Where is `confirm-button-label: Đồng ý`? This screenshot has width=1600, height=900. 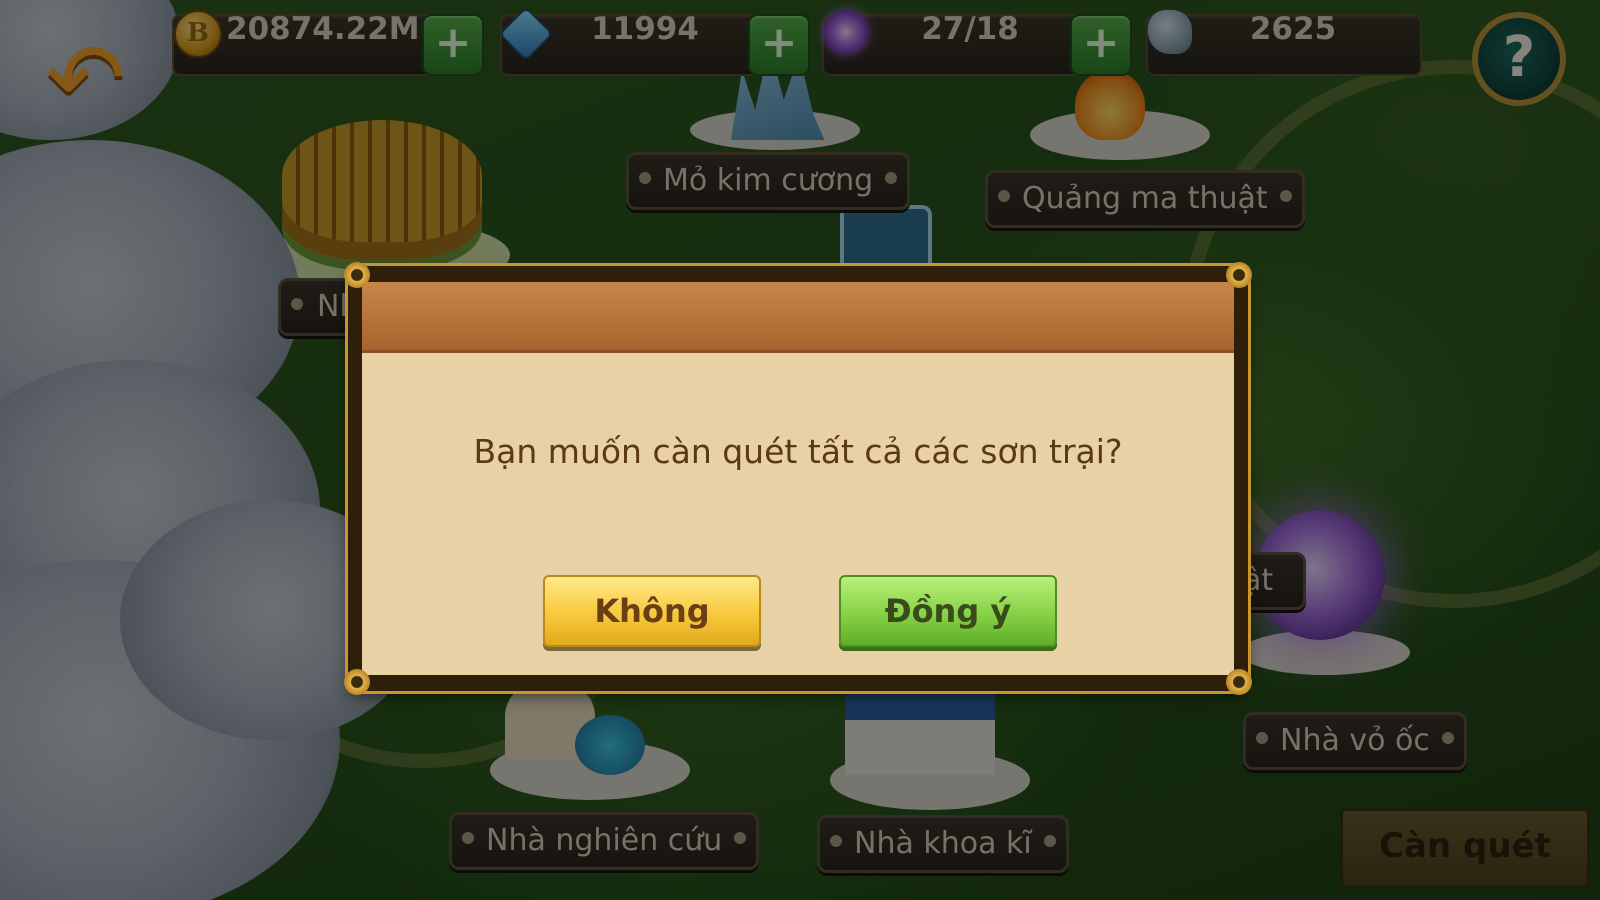 confirm-button-label: Đồng ý is located at coordinates (948, 611).